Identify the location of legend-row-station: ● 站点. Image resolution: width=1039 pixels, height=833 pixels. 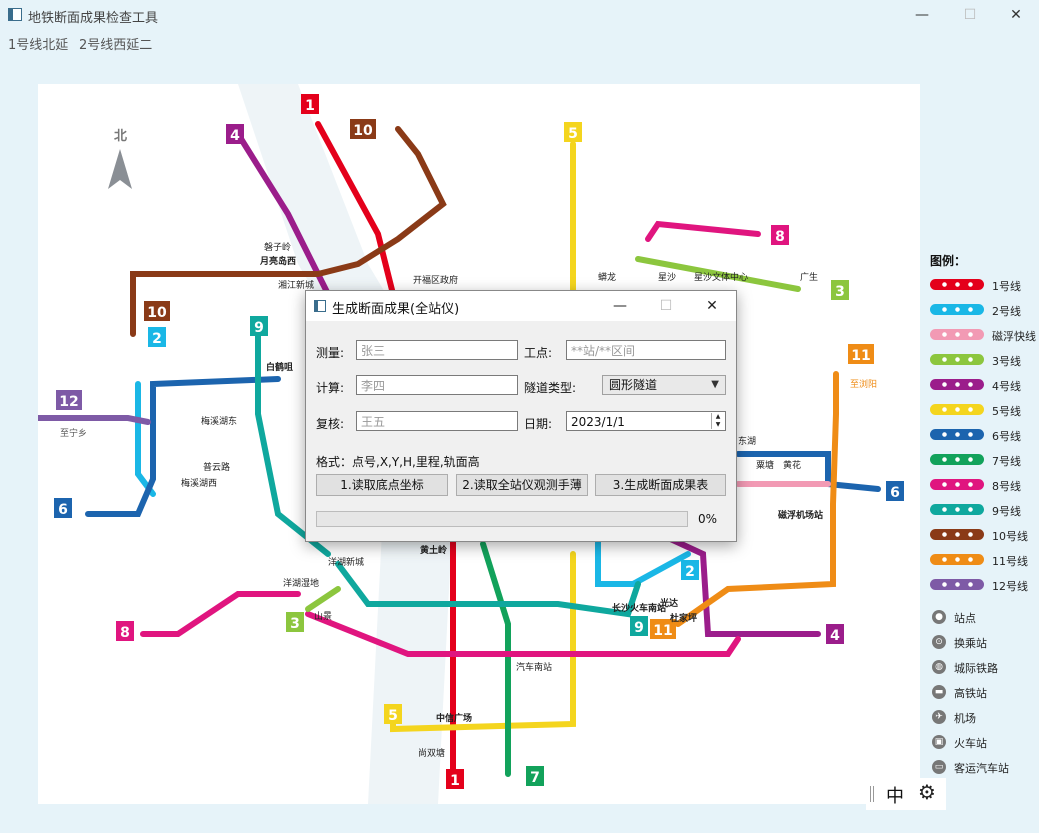
(984, 620).